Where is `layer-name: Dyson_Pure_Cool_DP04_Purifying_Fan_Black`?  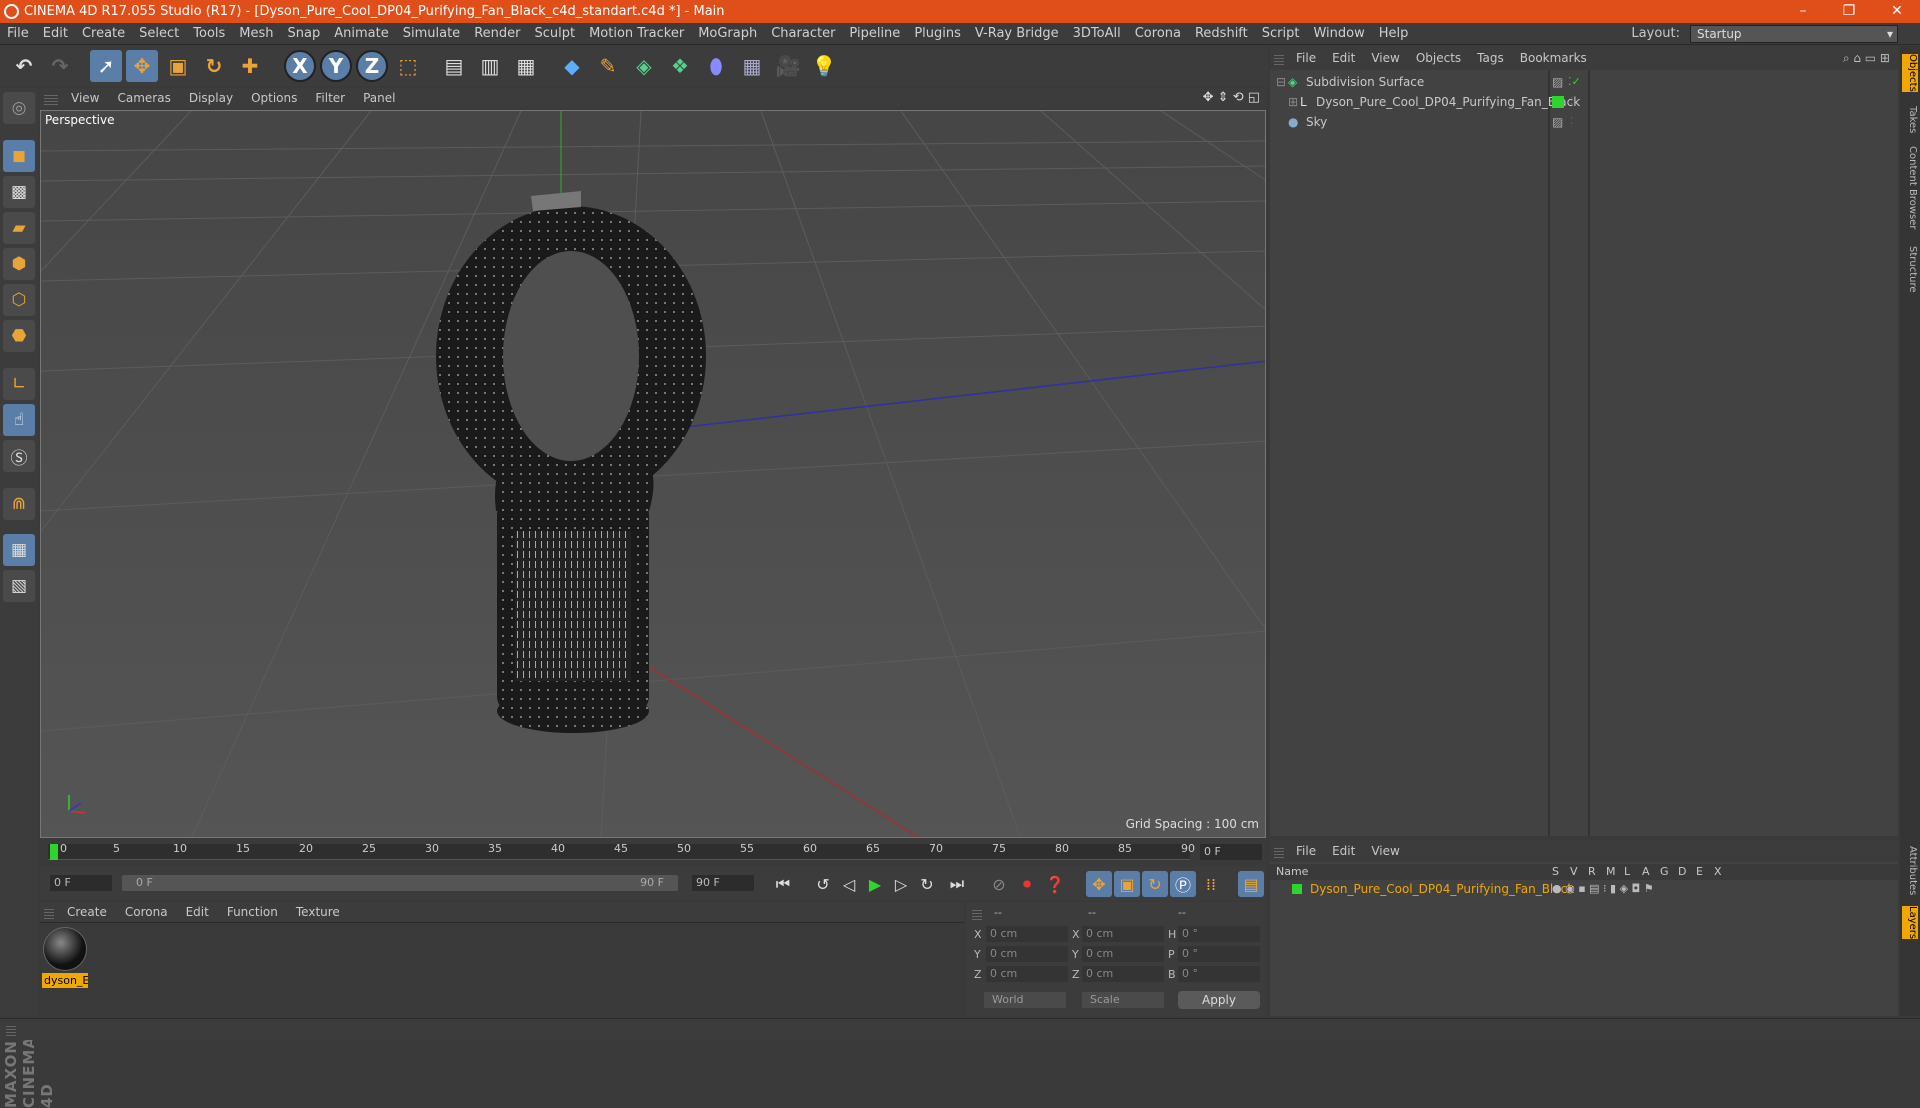 layer-name: Dyson_Pure_Cool_DP04_Purifying_Fan_Black is located at coordinates (1442, 889).